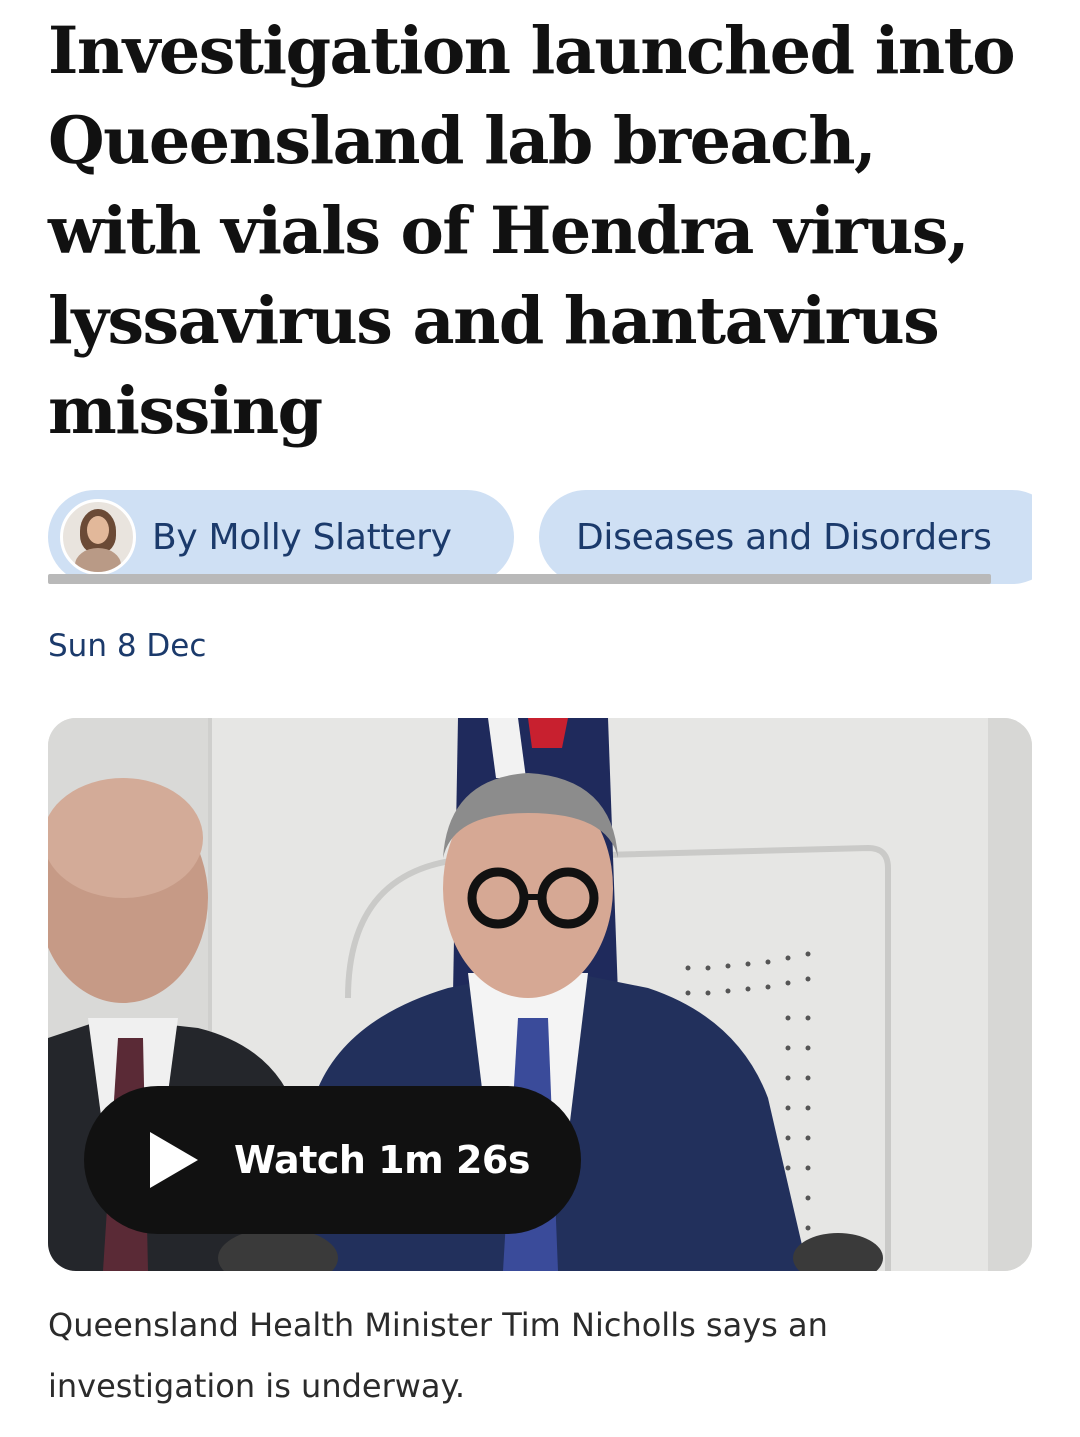 Image resolution: width=1080 pixels, height=1437 pixels. I want to click on play-icon, so click(174, 1160).